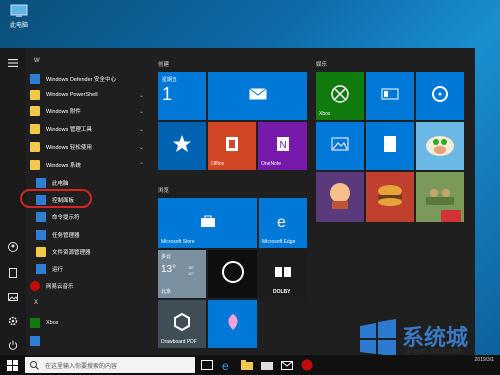 This screenshot has width=500, height=375. I want to click on tile-groove, so click(440, 96).